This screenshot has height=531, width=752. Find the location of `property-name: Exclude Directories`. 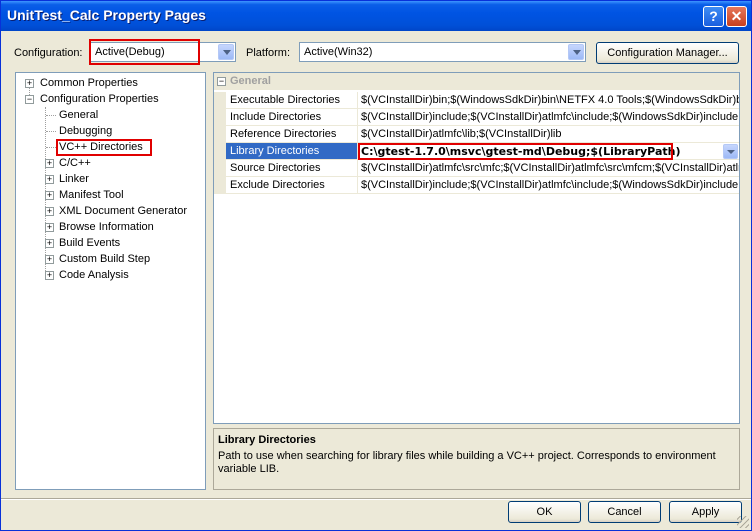

property-name: Exclude Directories is located at coordinates (277, 185).